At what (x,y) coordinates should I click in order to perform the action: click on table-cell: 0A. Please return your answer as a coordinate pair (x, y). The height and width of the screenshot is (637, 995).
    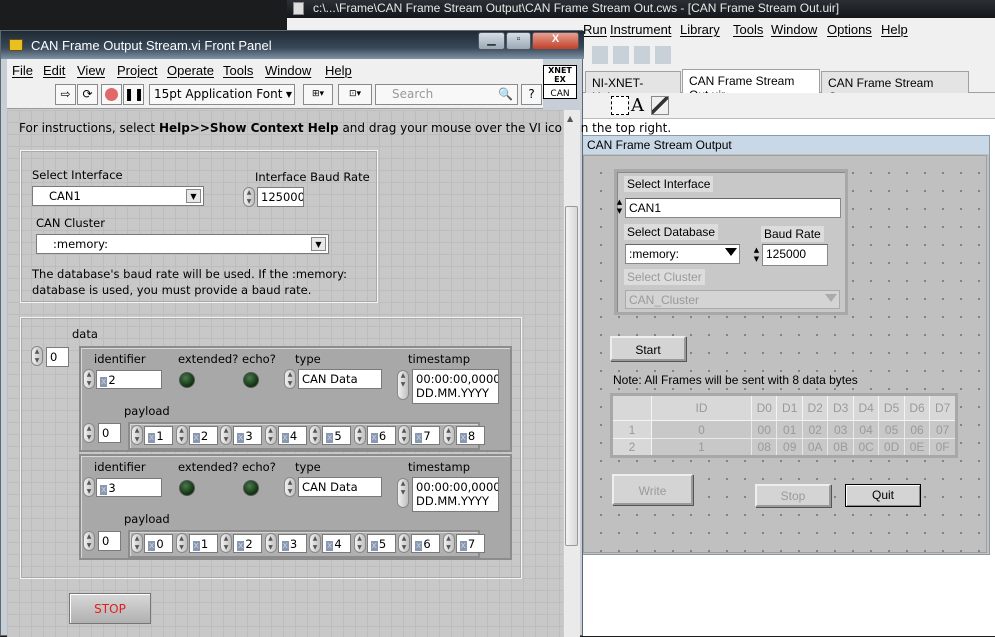
    Looking at the image, I should click on (815, 447).